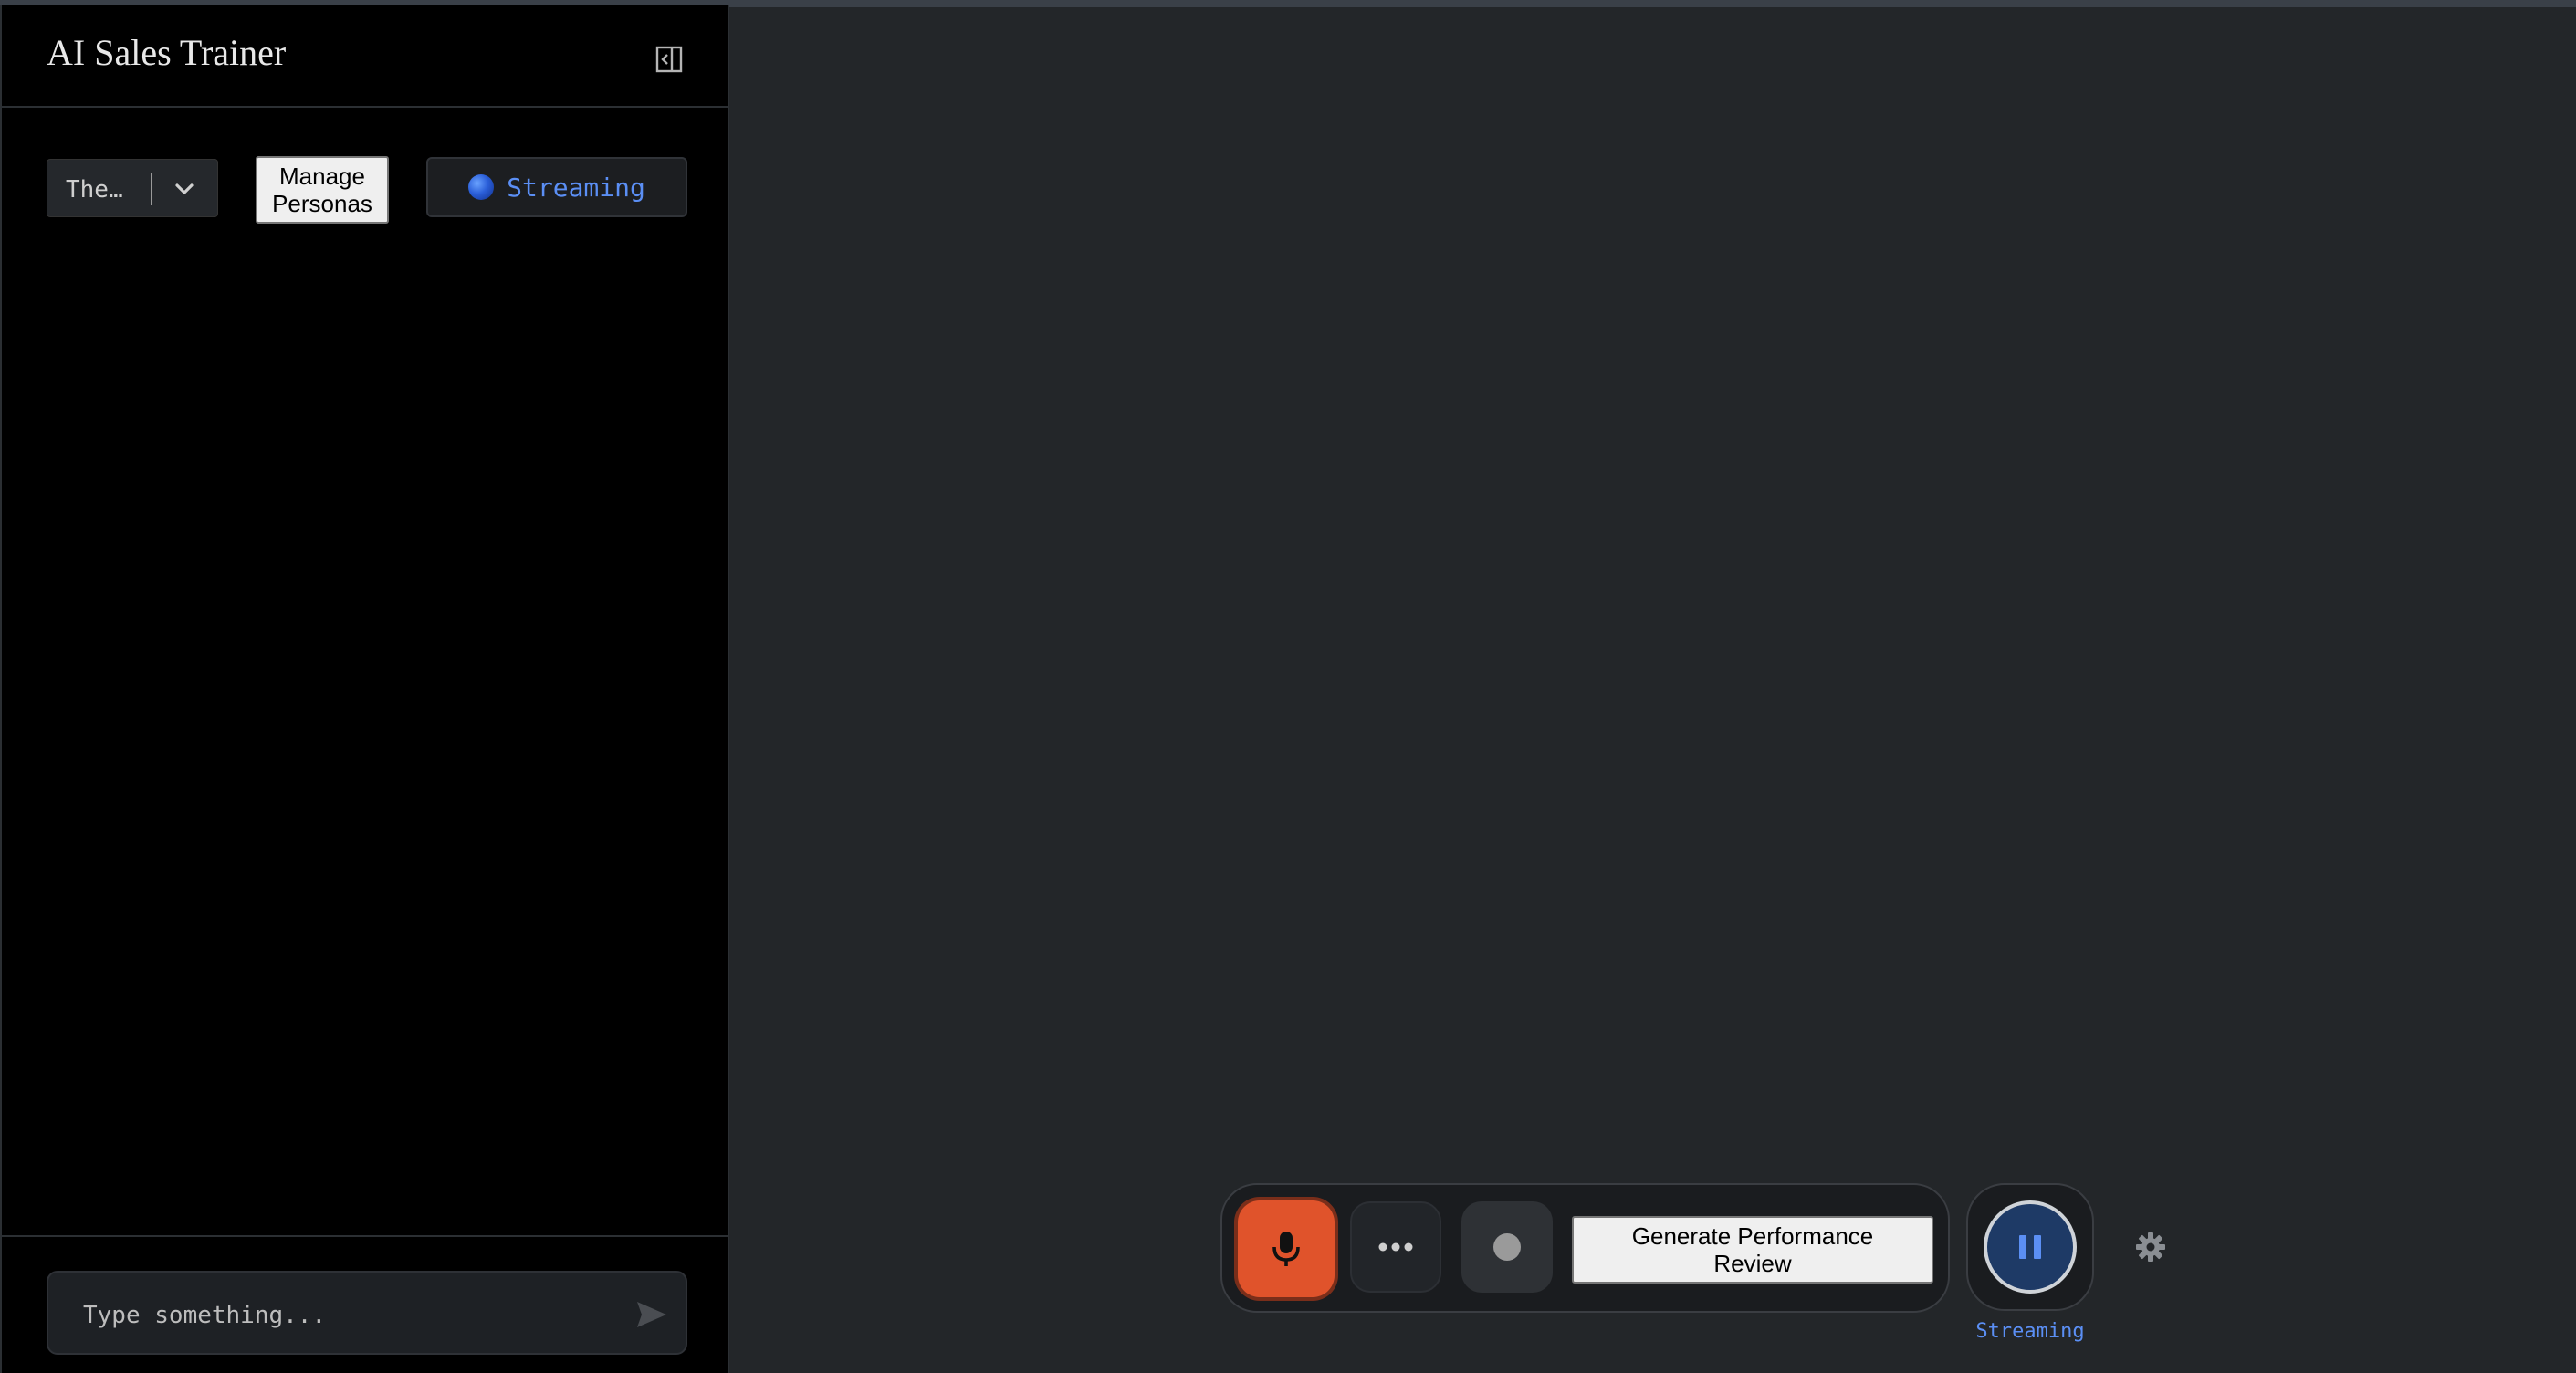 The height and width of the screenshot is (1373, 2576). I want to click on voice-control-bar: Generate Performance Review, so click(1585, 1248).